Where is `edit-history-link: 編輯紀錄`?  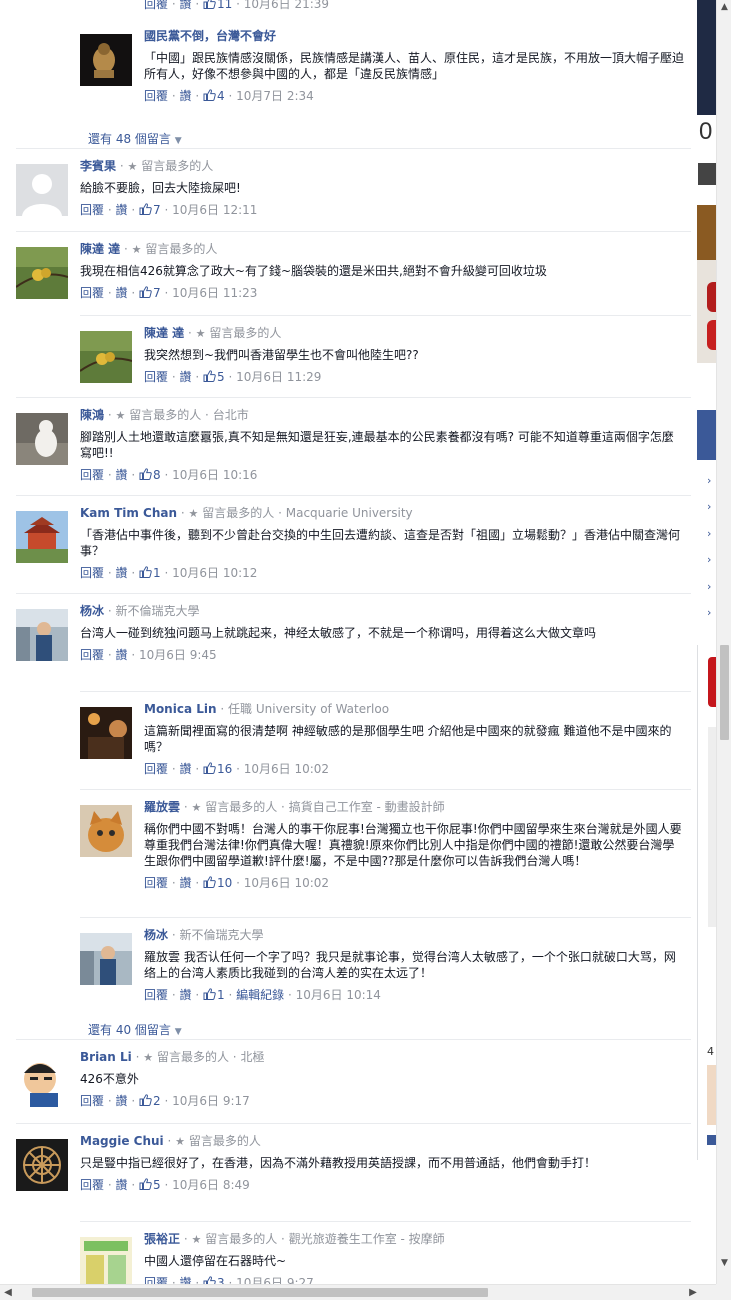 edit-history-link: 編輯紀錄 is located at coordinates (260, 995).